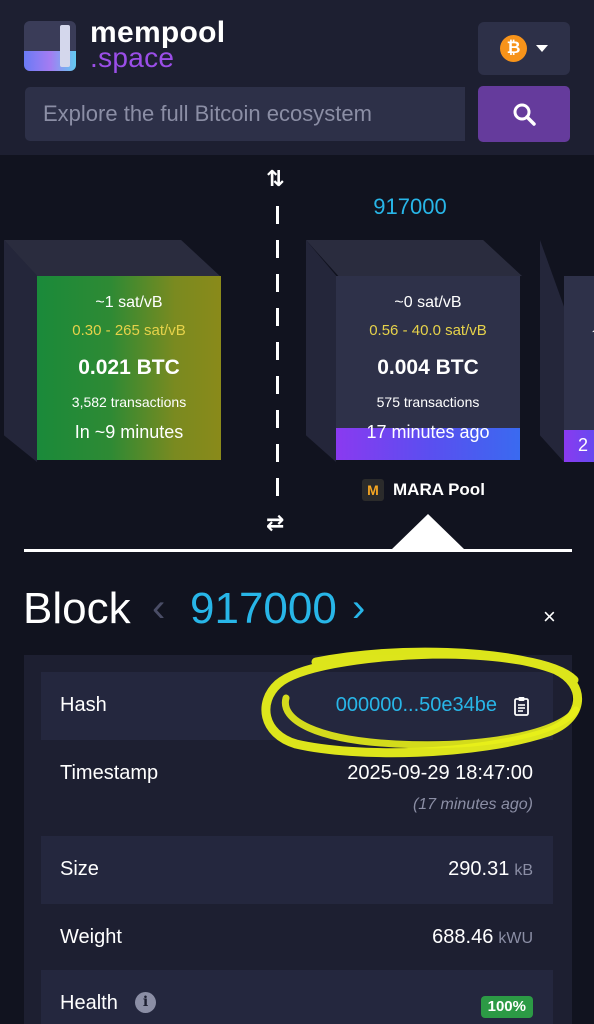 The width and height of the screenshot is (594, 1024). I want to click on info-icon: i, so click(145, 1002).